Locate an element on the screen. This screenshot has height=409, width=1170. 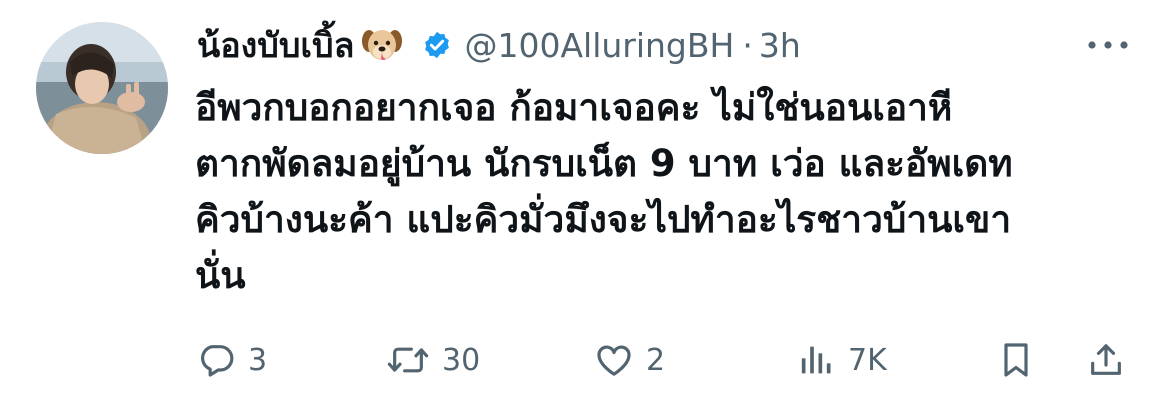
more-horizontal-icon is located at coordinates (1108, 45).